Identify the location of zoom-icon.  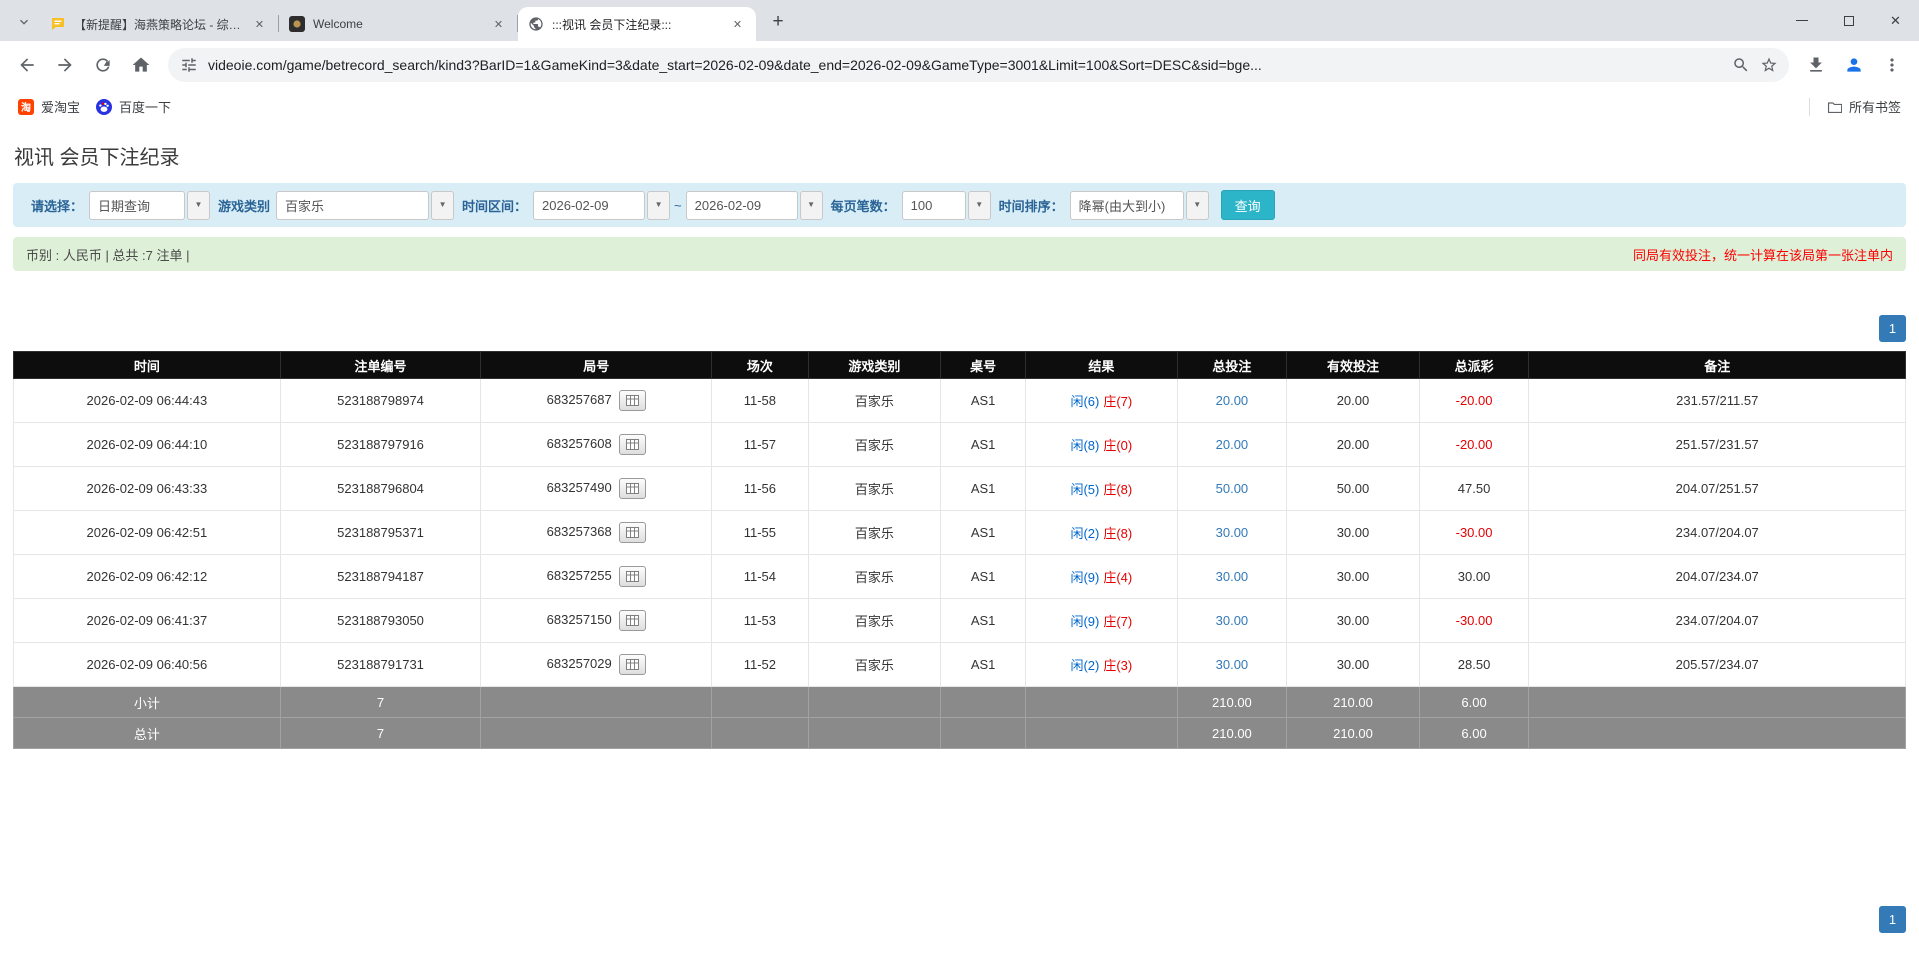
(1741, 65).